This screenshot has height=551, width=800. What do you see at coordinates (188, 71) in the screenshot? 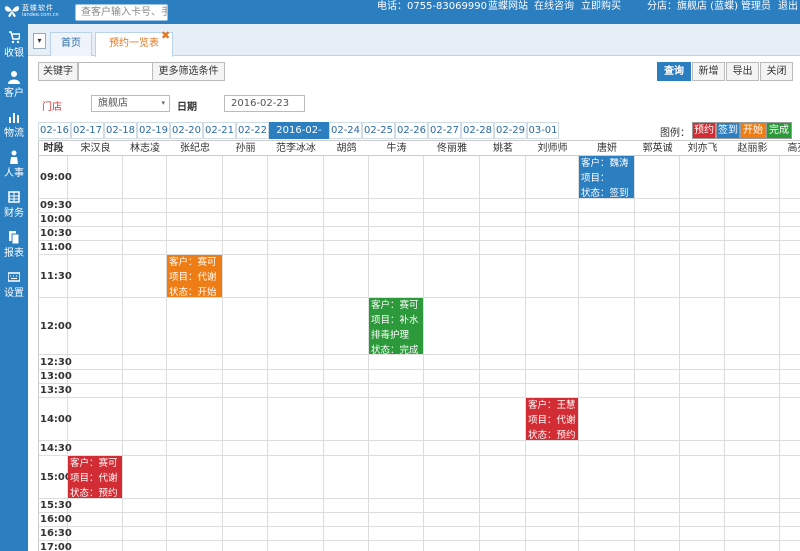
I see `more-filters-button: 更多筛选条件` at bounding box center [188, 71].